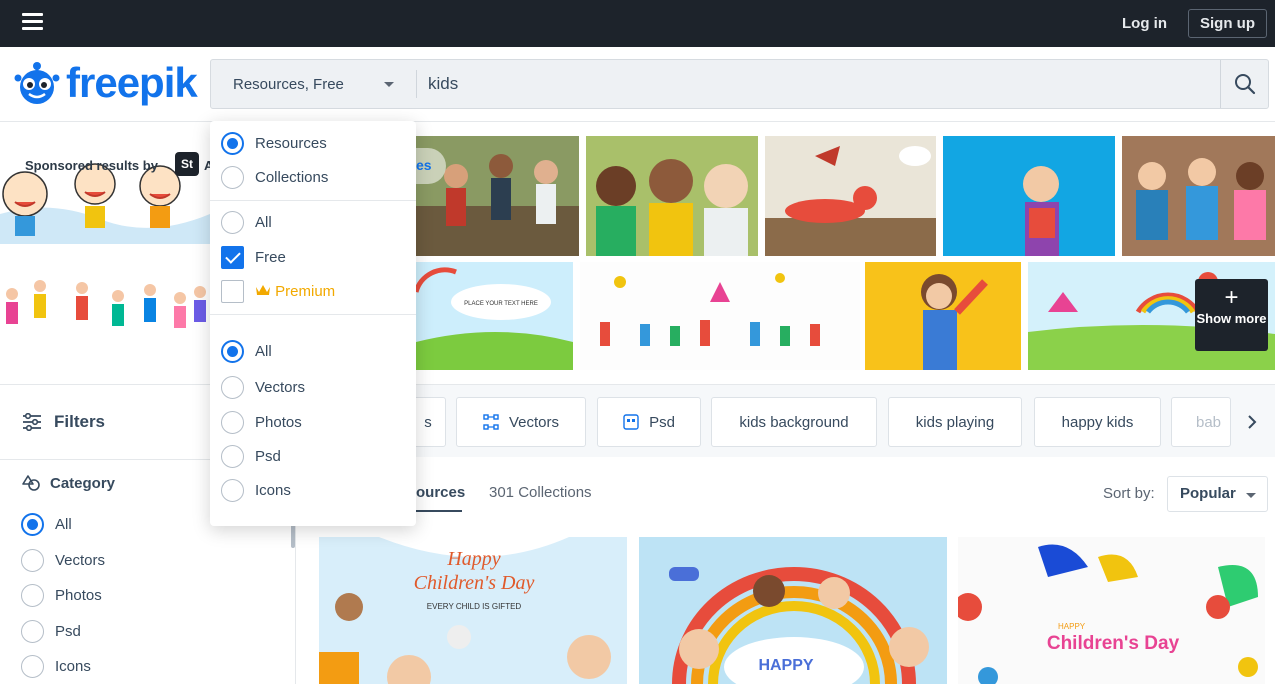 This screenshot has height=684, width=1275. Describe the element at coordinates (672, 196) in the screenshot. I see `photo-diverse-kids-laughing` at that location.